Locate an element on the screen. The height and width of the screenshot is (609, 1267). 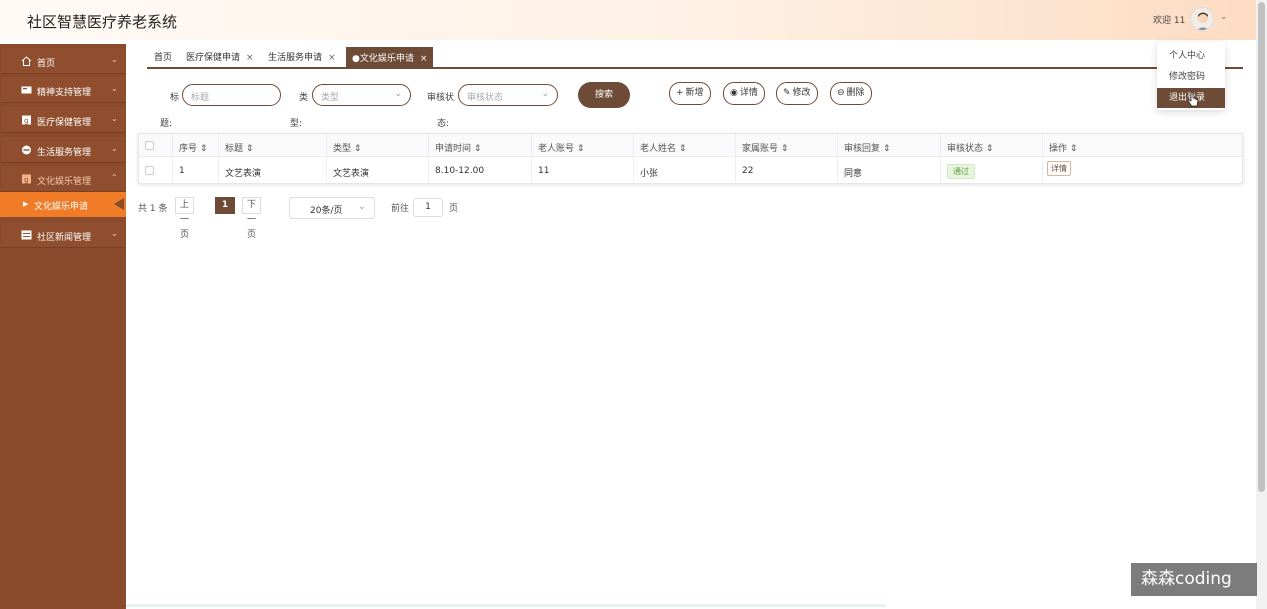
col-index: 序号 ⇕ is located at coordinates (196, 145).